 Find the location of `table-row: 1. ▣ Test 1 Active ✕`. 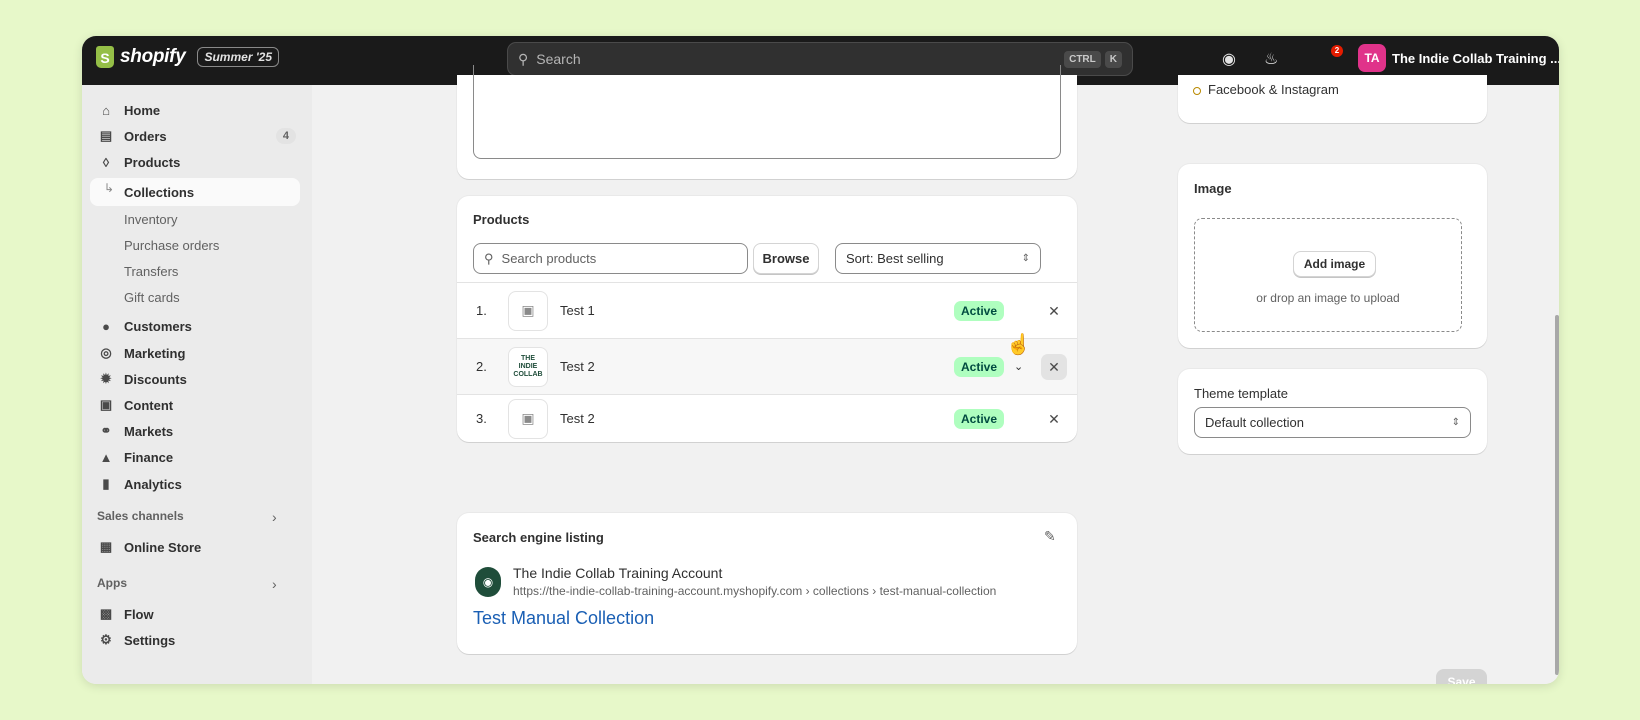

table-row: 1. ▣ Test 1 Active ✕ is located at coordinates (767, 310).